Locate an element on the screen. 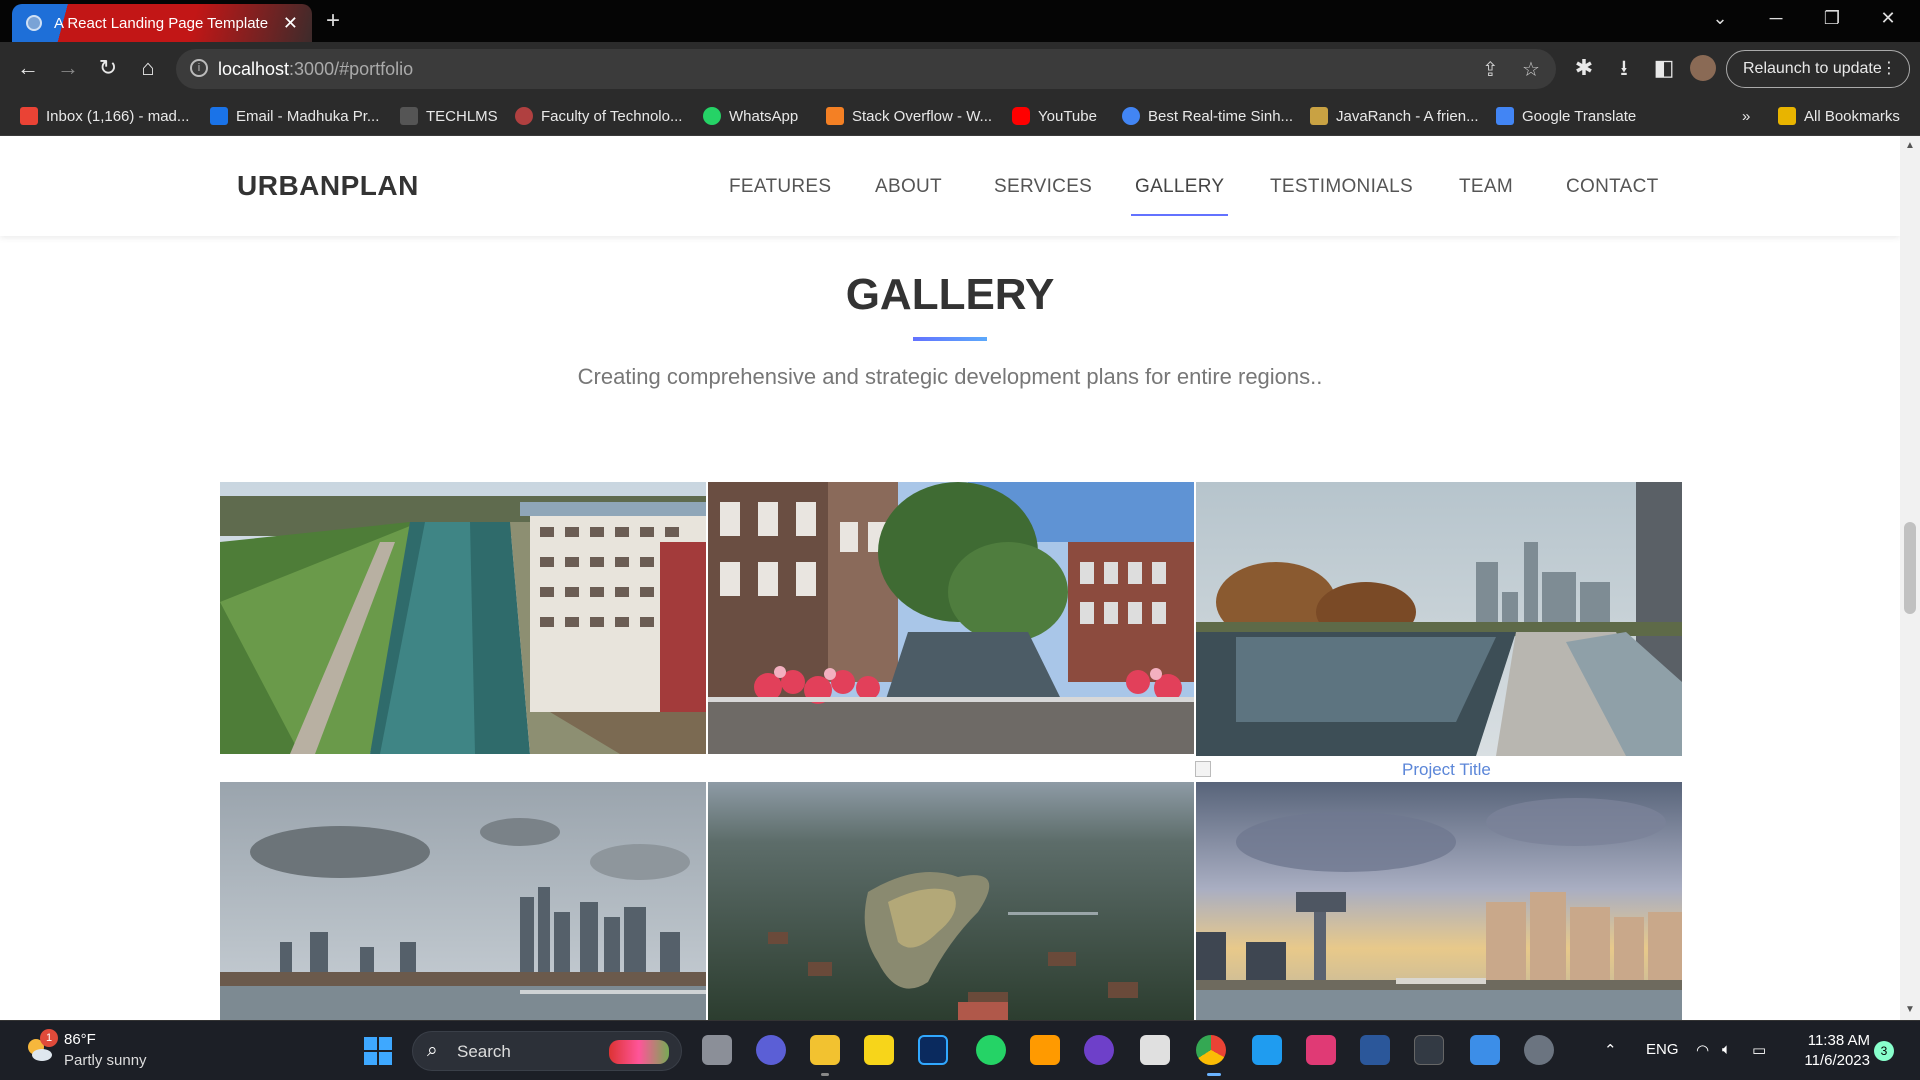  site-brand: URBANPLAN is located at coordinates (328, 186).